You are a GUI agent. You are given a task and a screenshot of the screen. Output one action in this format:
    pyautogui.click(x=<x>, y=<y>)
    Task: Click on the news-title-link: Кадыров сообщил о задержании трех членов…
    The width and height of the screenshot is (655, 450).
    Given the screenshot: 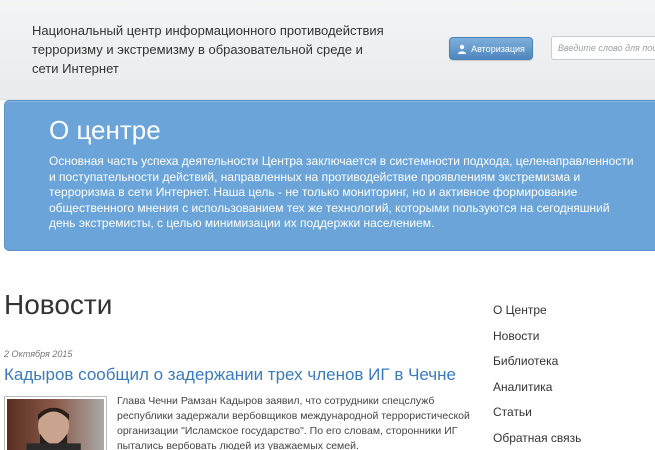 What is the action you would take?
    pyautogui.click(x=230, y=375)
    